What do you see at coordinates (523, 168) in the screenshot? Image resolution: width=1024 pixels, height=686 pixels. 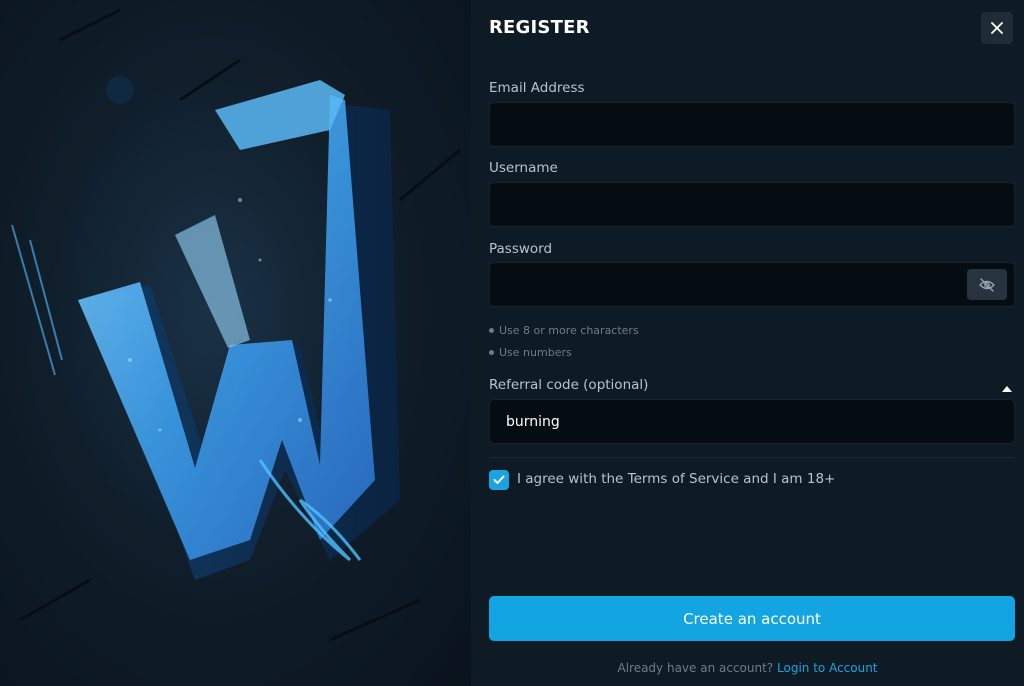 I see `username-label: Username` at bounding box center [523, 168].